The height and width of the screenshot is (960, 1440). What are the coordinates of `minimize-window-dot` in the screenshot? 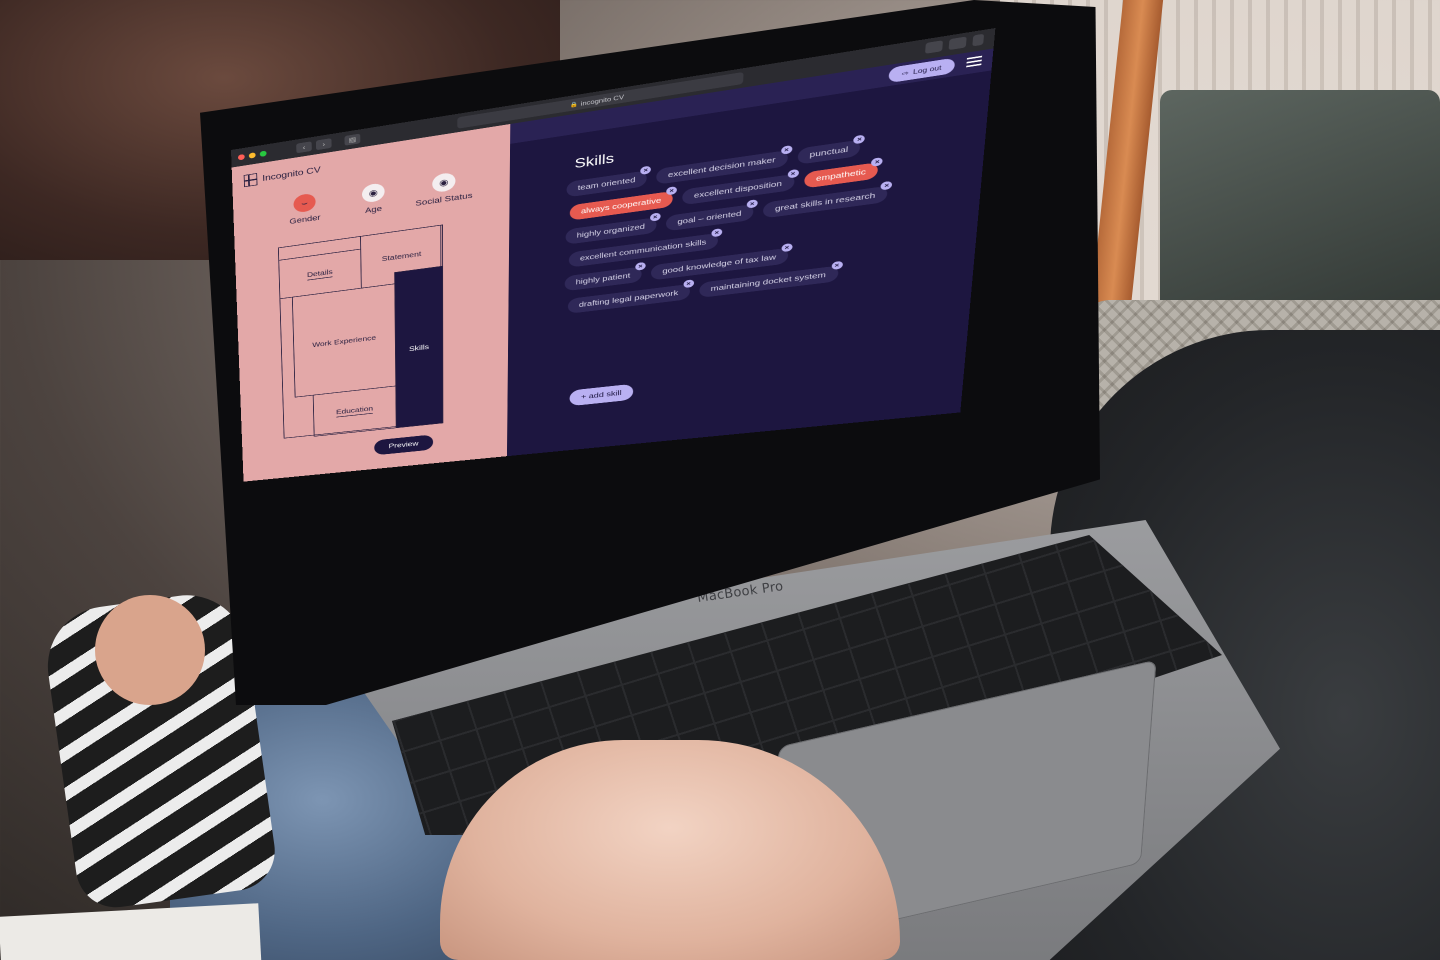 It's located at (252, 155).